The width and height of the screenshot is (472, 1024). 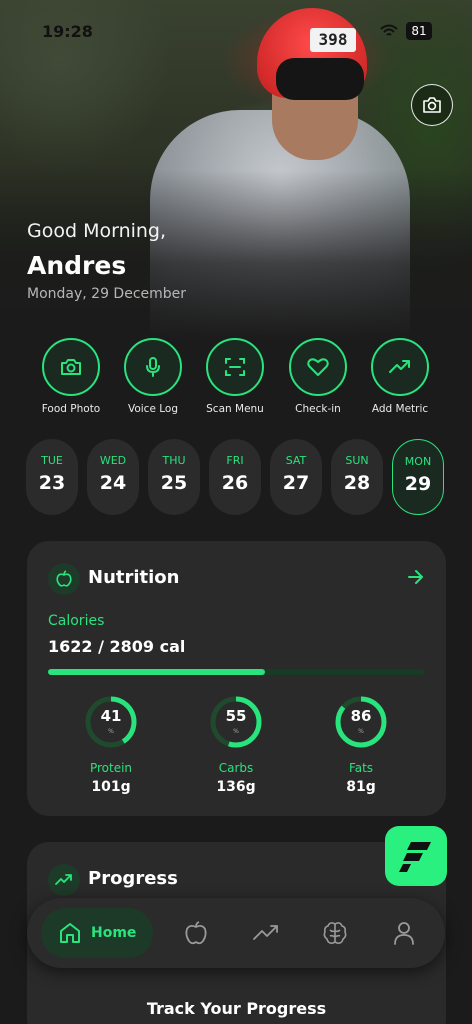 What do you see at coordinates (236, 722) in the screenshot?
I see `macro-ring: 55 %` at bounding box center [236, 722].